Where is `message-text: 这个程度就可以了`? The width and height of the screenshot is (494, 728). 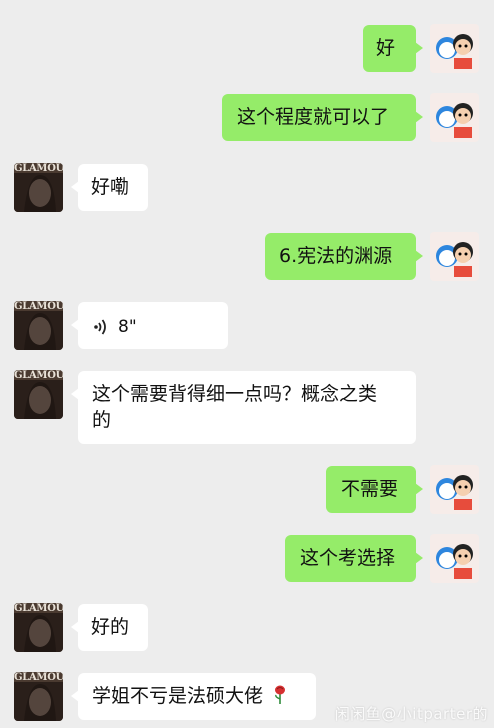 message-text: 这个程度就可以了 is located at coordinates (313, 117).